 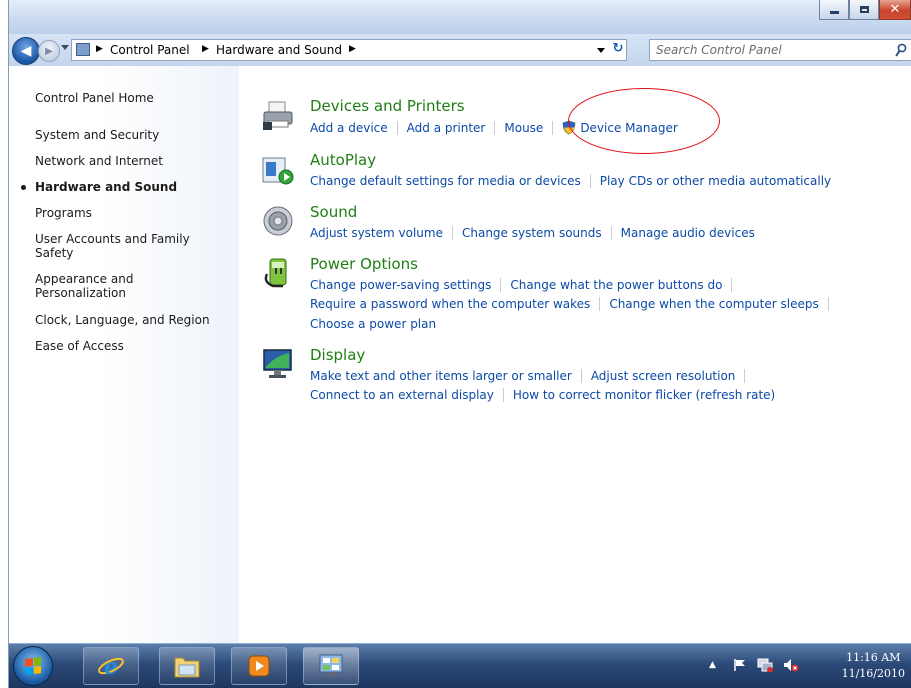 I want to click on breadcrumb-control-panel: Control Panel, so click(x=150, y=50).